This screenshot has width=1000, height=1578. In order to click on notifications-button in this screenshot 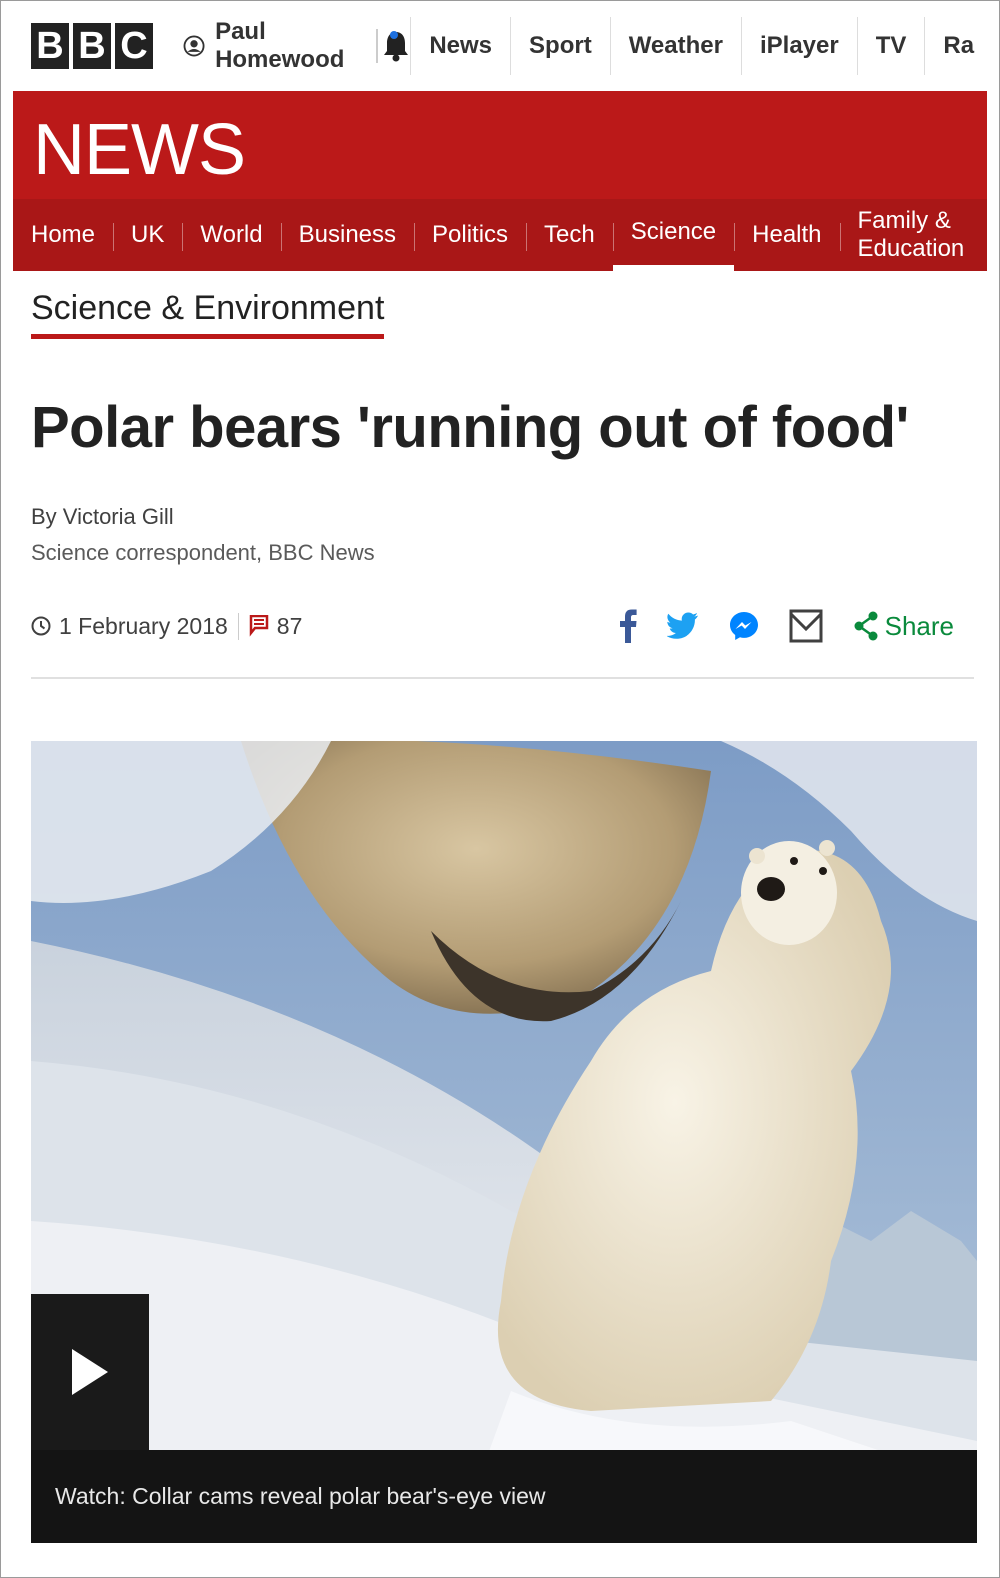, I will do `click(396, 46)`.